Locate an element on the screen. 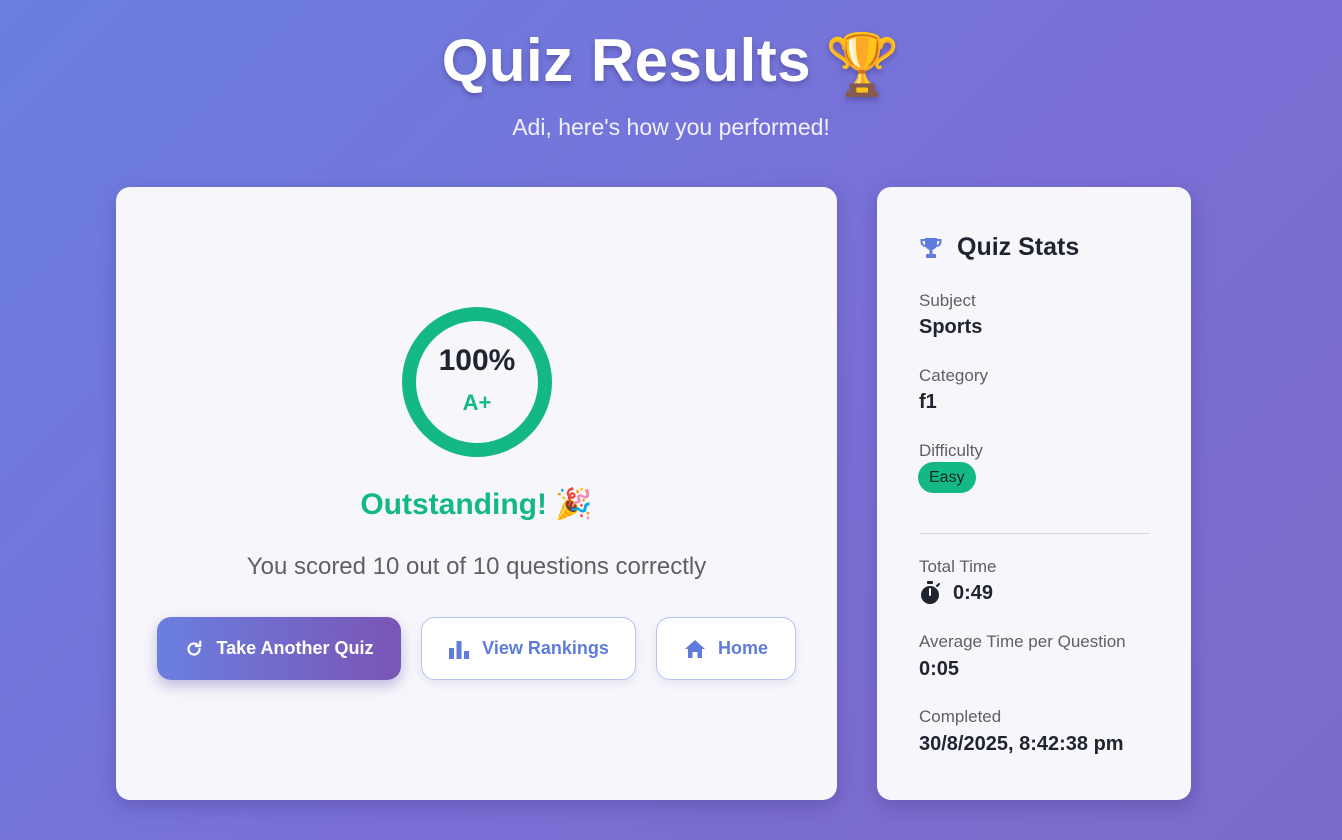 This screenshot has width=1342, height=840. avg-time-value: 0:05 is located at coordinates (939, 669).